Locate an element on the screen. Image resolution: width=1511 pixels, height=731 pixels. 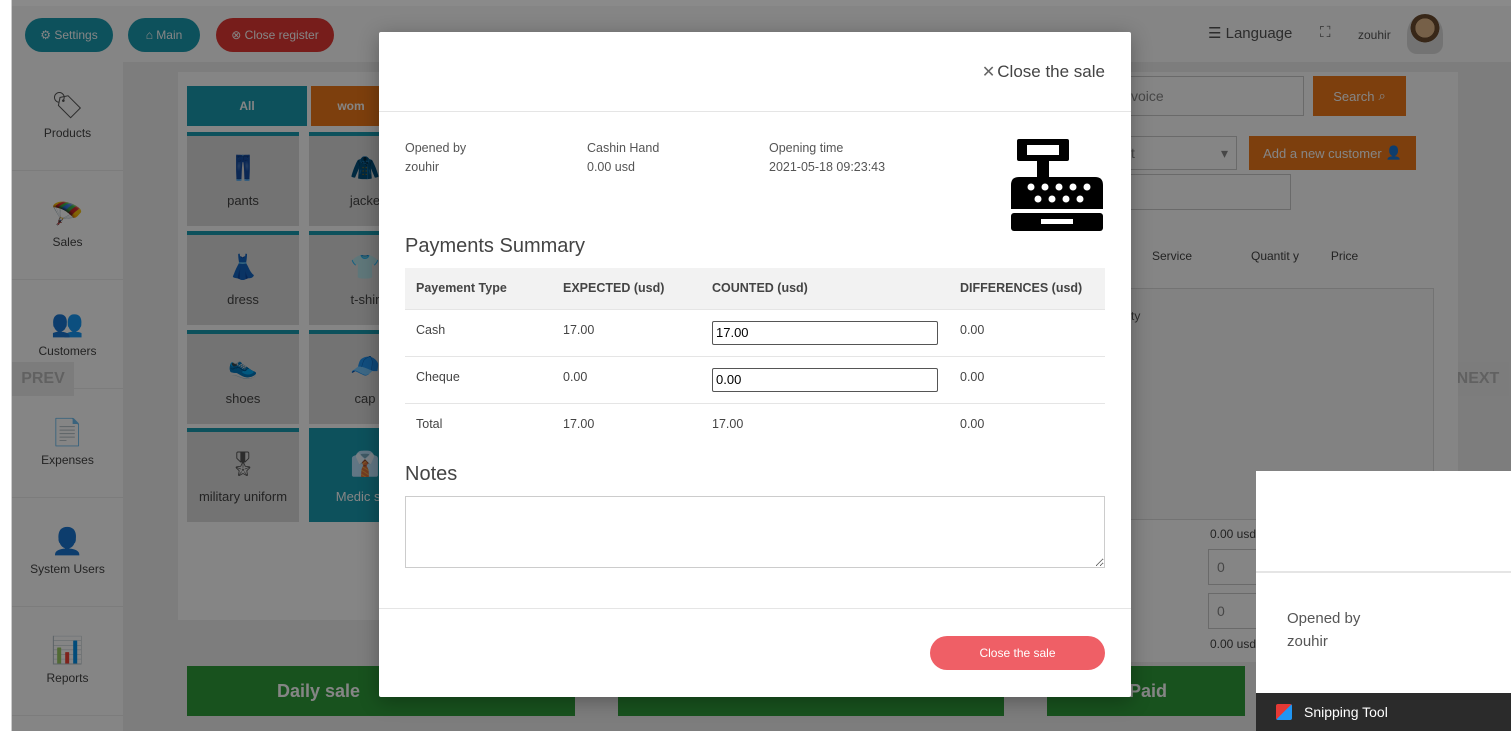
column-payment-type: Payement Type is located at coordinates (478, 288).